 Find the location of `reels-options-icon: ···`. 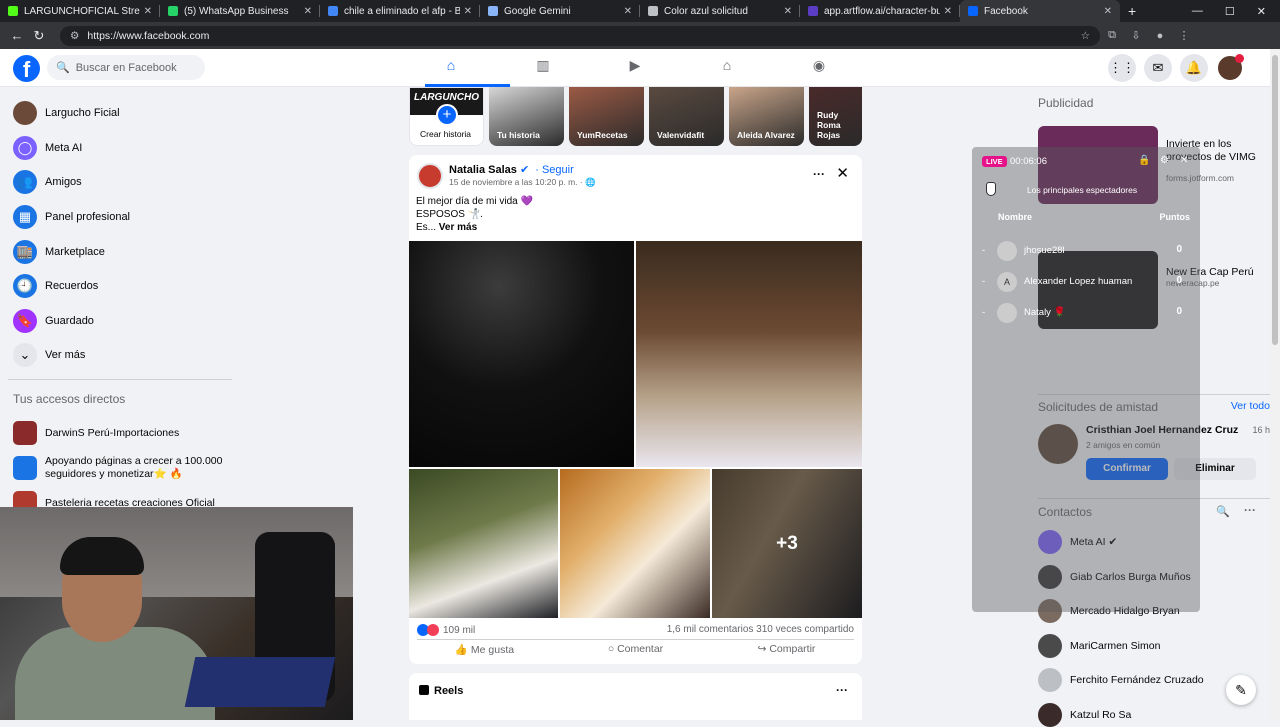

reels-options-icon: ··· is located at coordinates (842, 690).